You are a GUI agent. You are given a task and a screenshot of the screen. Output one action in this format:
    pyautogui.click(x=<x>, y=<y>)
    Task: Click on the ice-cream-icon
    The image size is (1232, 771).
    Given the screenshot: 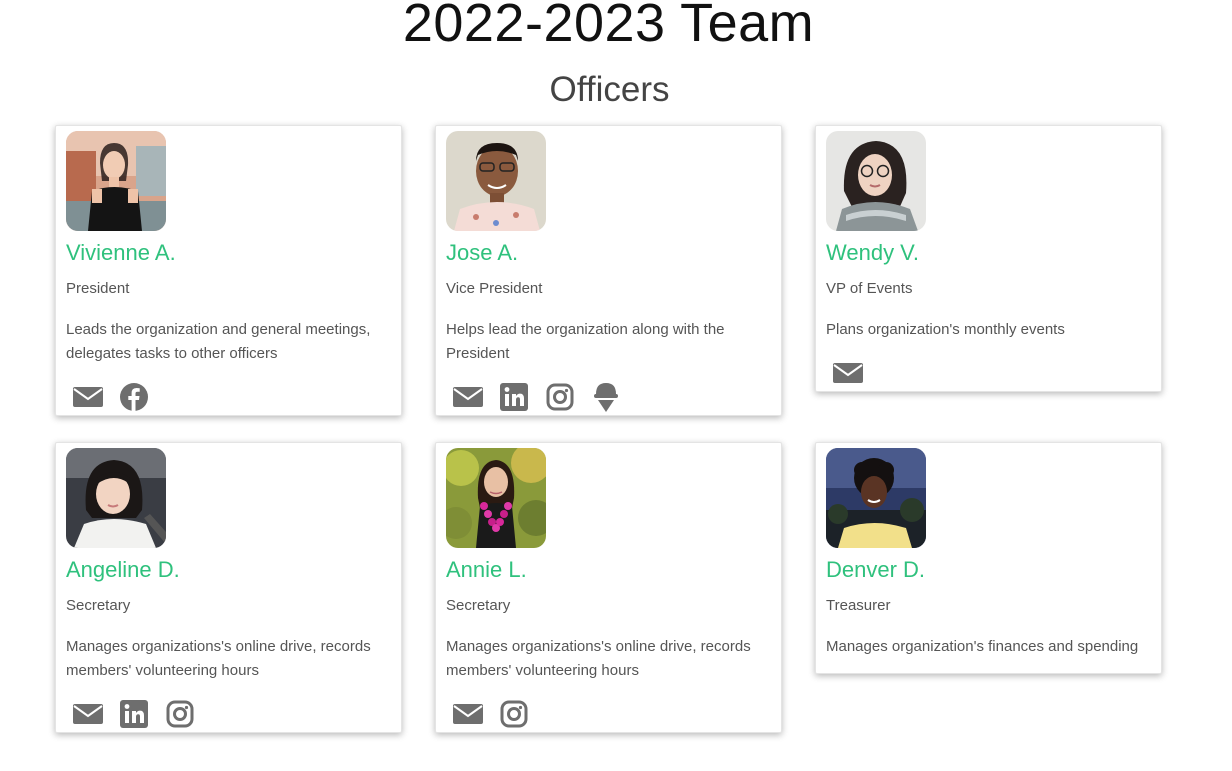 What is the action you would take?
    pyautogui.click(x=606, y=397)
    